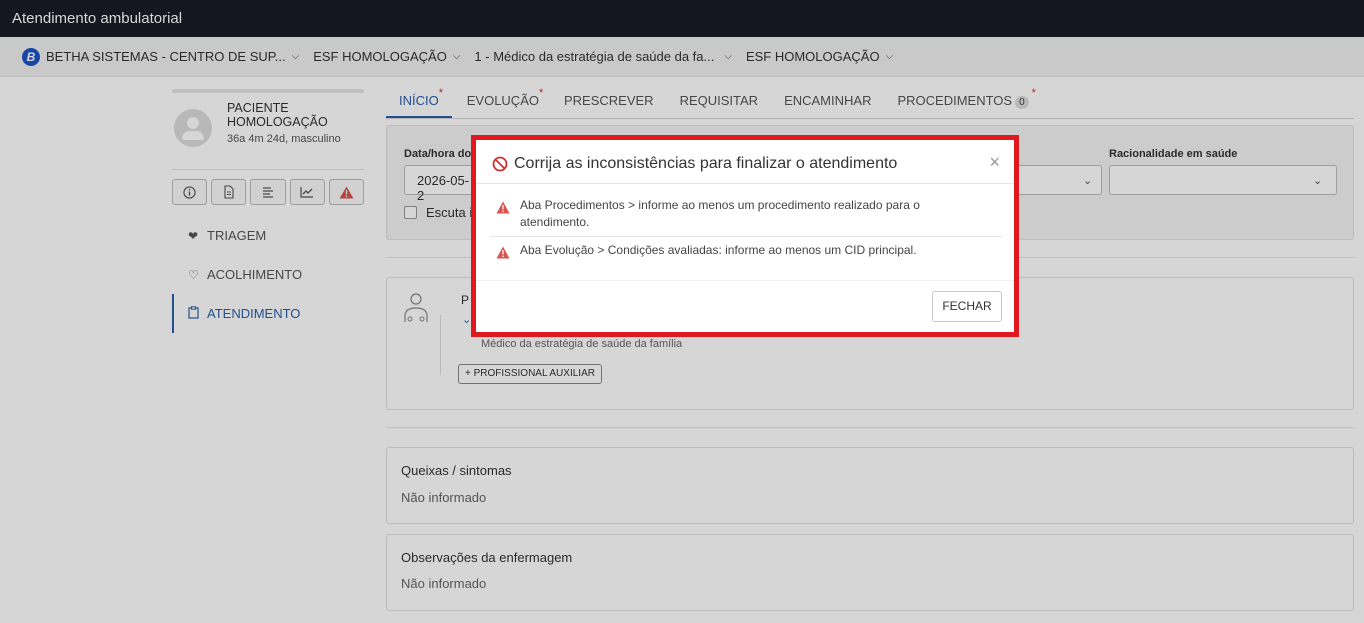 This screenshot has width=1364, height=623. I want to click on ban-icon, so click(500, 164).